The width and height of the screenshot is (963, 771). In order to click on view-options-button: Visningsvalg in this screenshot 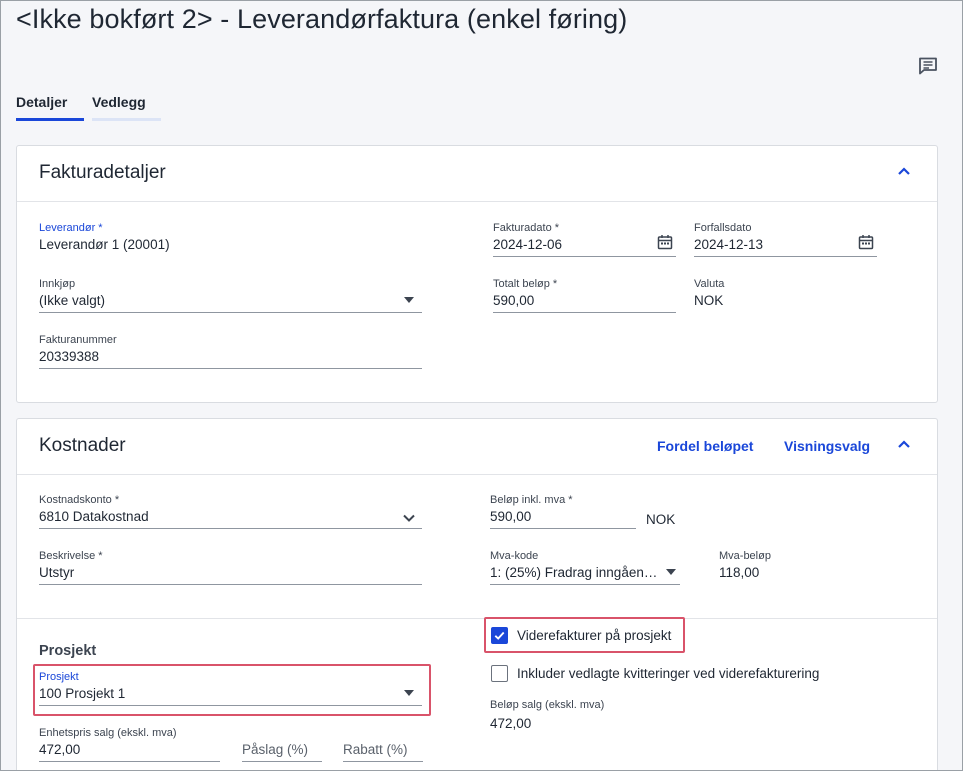, I will do `click(827, 446)`.